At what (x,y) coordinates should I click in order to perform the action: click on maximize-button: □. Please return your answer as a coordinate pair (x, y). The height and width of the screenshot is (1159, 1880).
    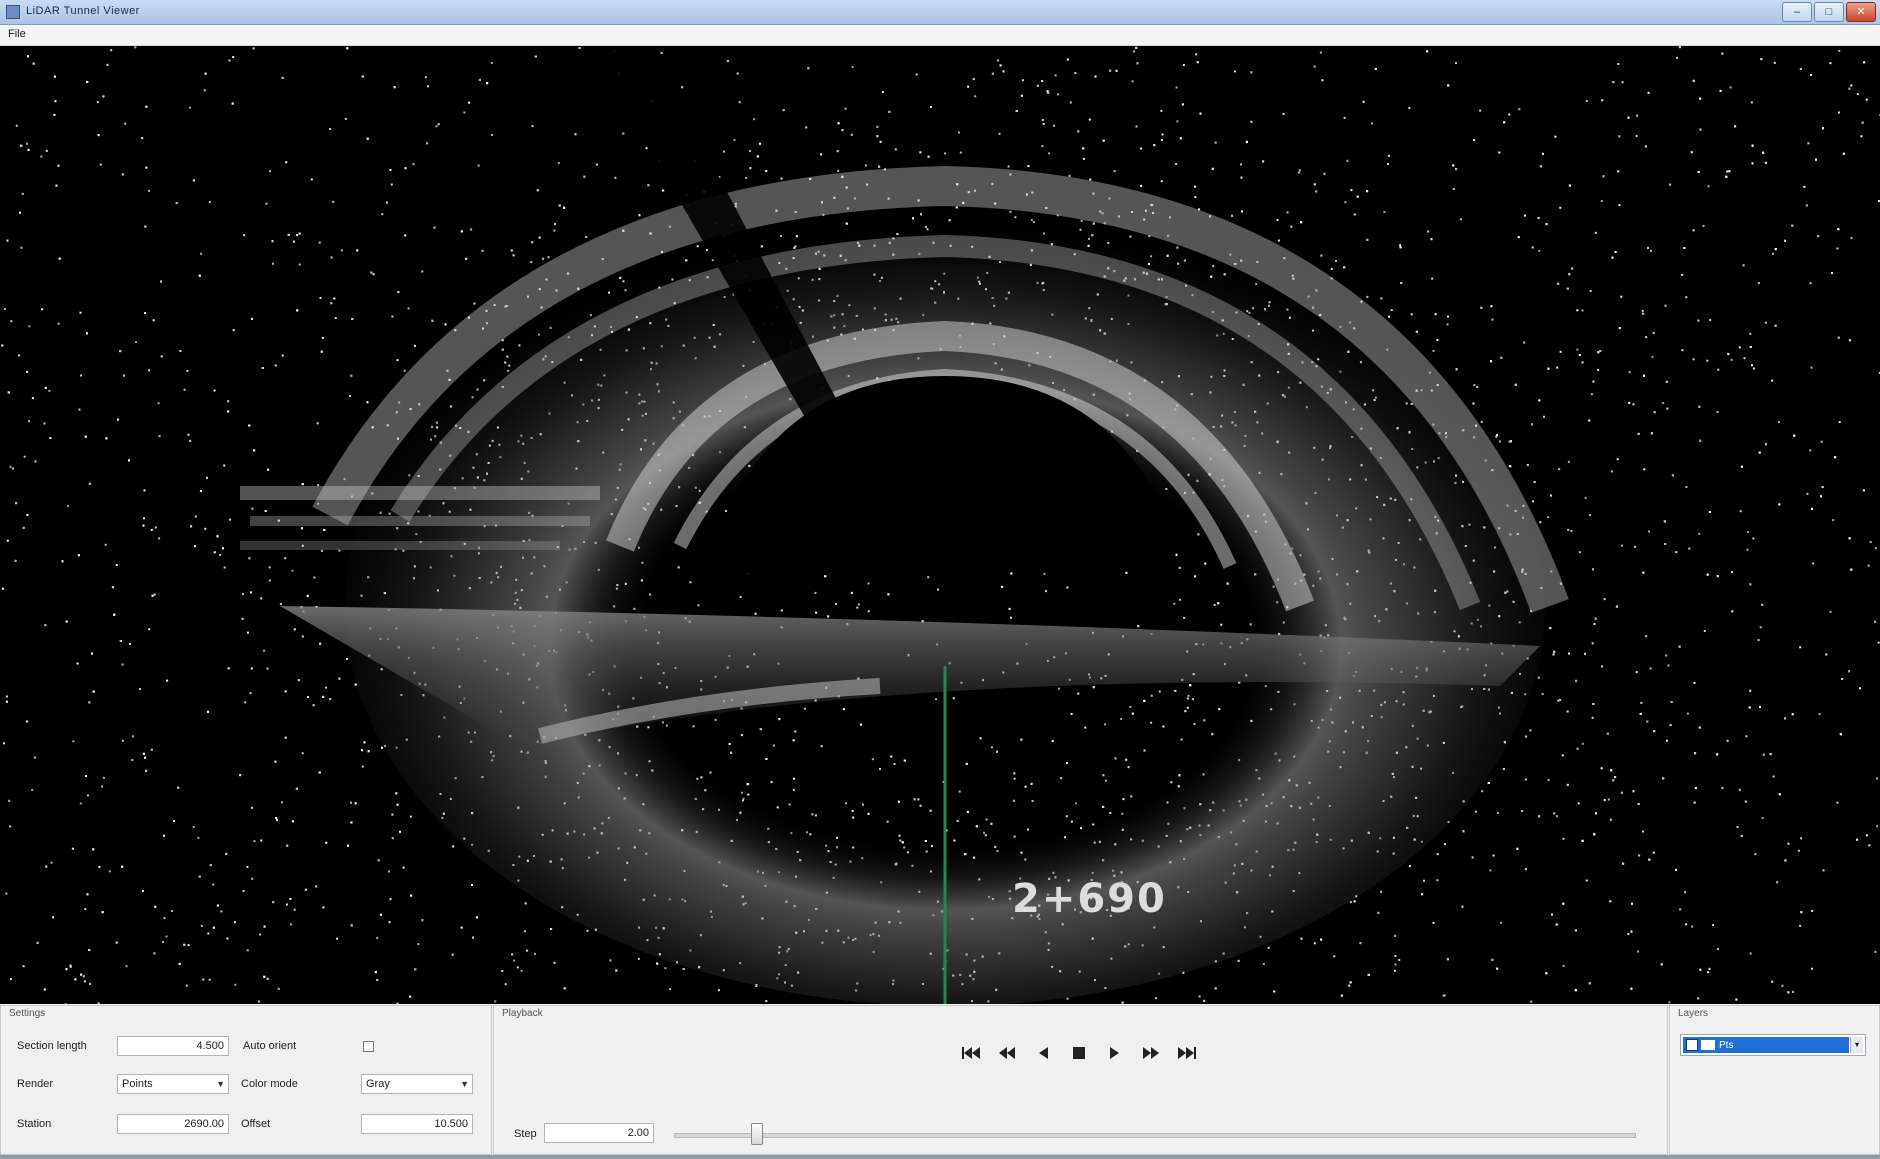
    Looking at the image, I should click on (1829, 12).